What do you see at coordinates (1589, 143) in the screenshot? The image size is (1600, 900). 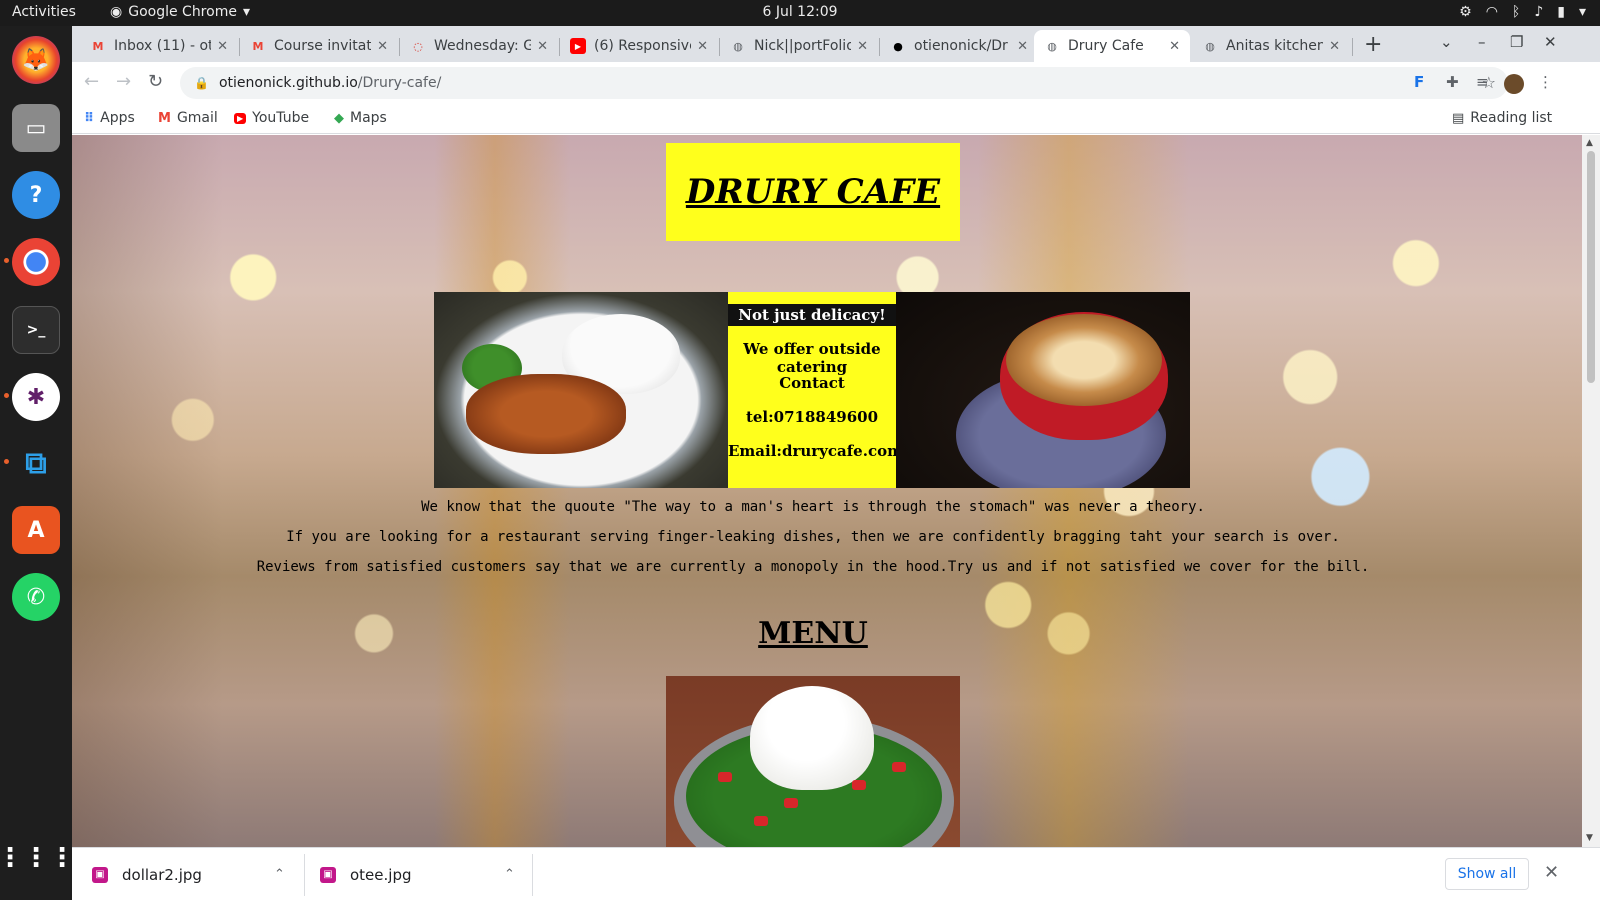 I see `scroll-up-icon: ▲` at bounding box center [1589, 143].